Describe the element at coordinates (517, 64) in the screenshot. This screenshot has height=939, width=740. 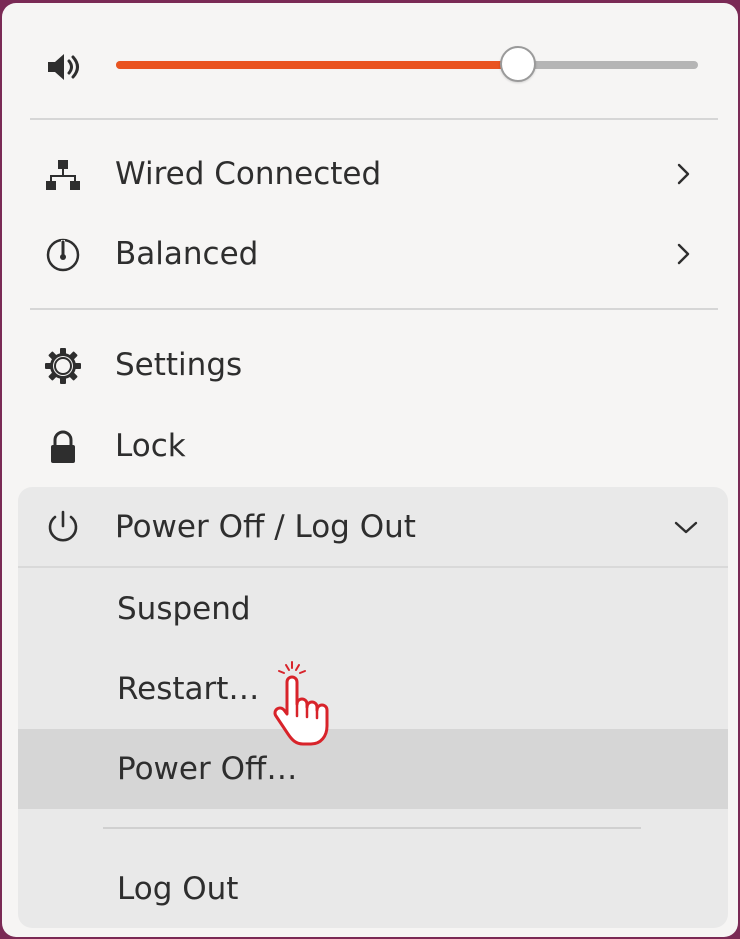
I see `volume-slider-knob` at that location.